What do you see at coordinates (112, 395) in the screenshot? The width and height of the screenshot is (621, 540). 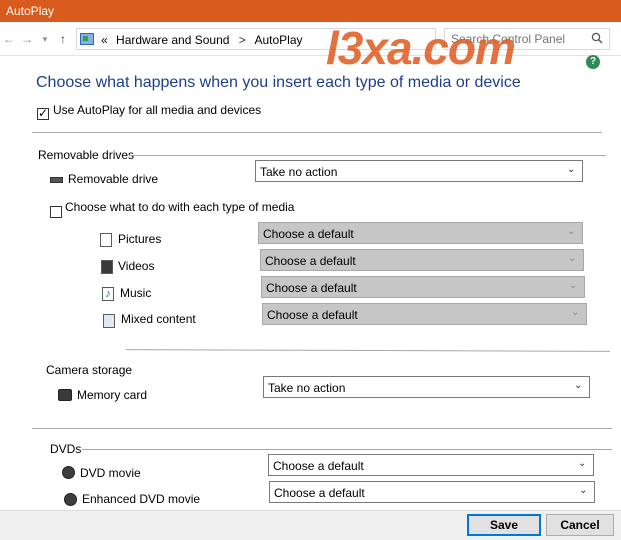 I see `memory-card-label: Memory card` at bounding box center [112, 395].